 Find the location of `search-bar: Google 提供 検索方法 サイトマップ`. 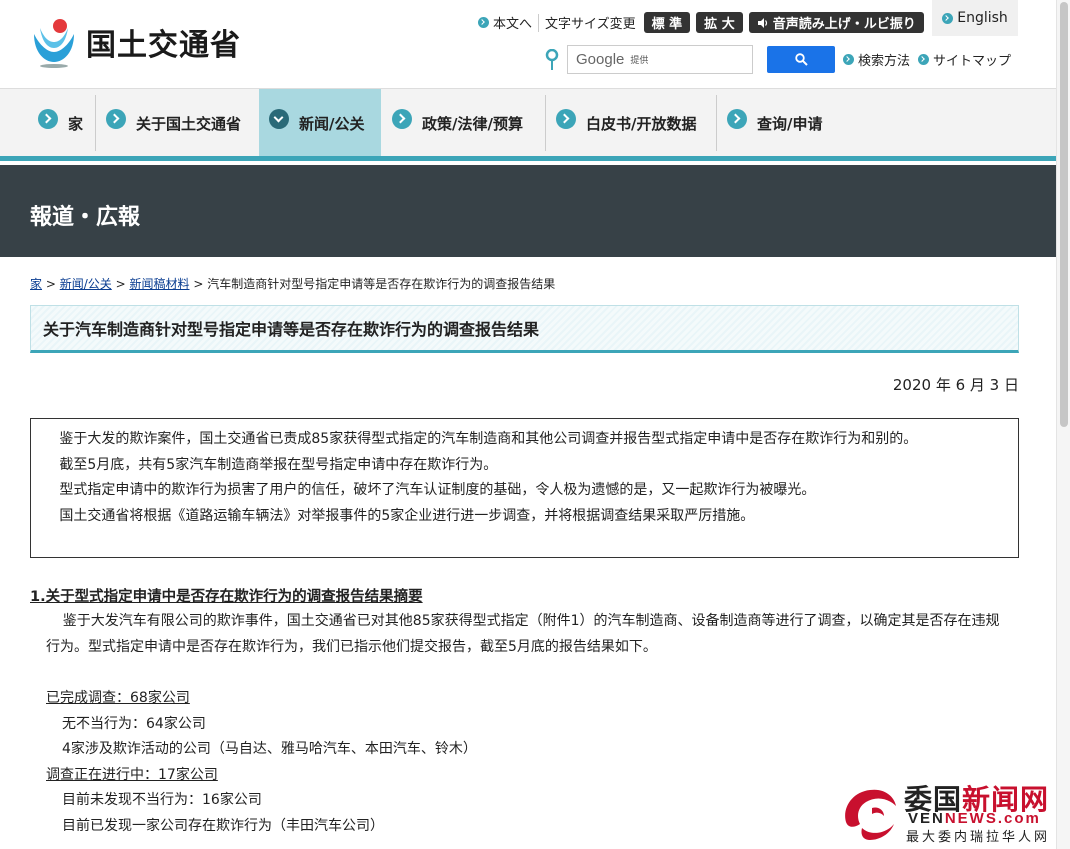

search-bar: Google 提供 検索方法 サイトマップ is located at coordinates (778, 59).